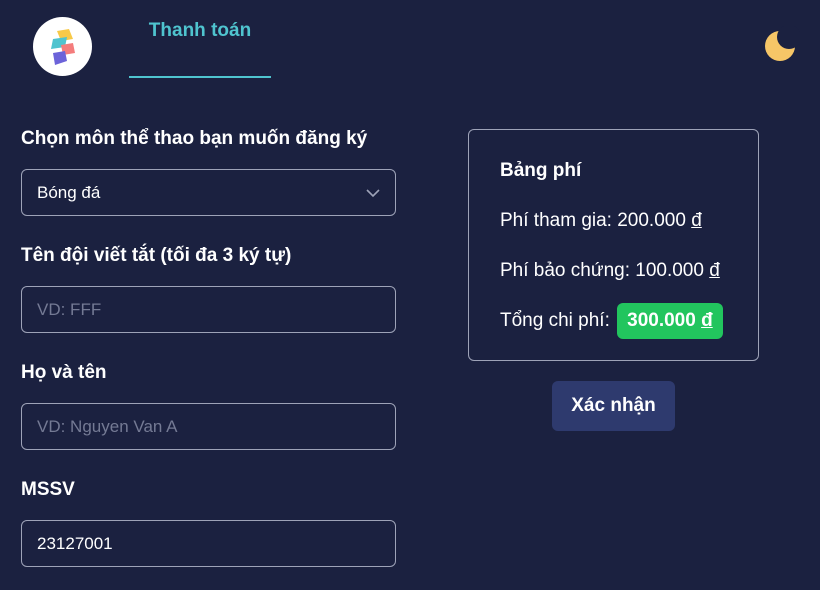 The image size is (820, 590). What do you see at coordinates (48, 489) in the screenshot?
I see `student-id-label: MSSV` at bounding box center [48, 489].